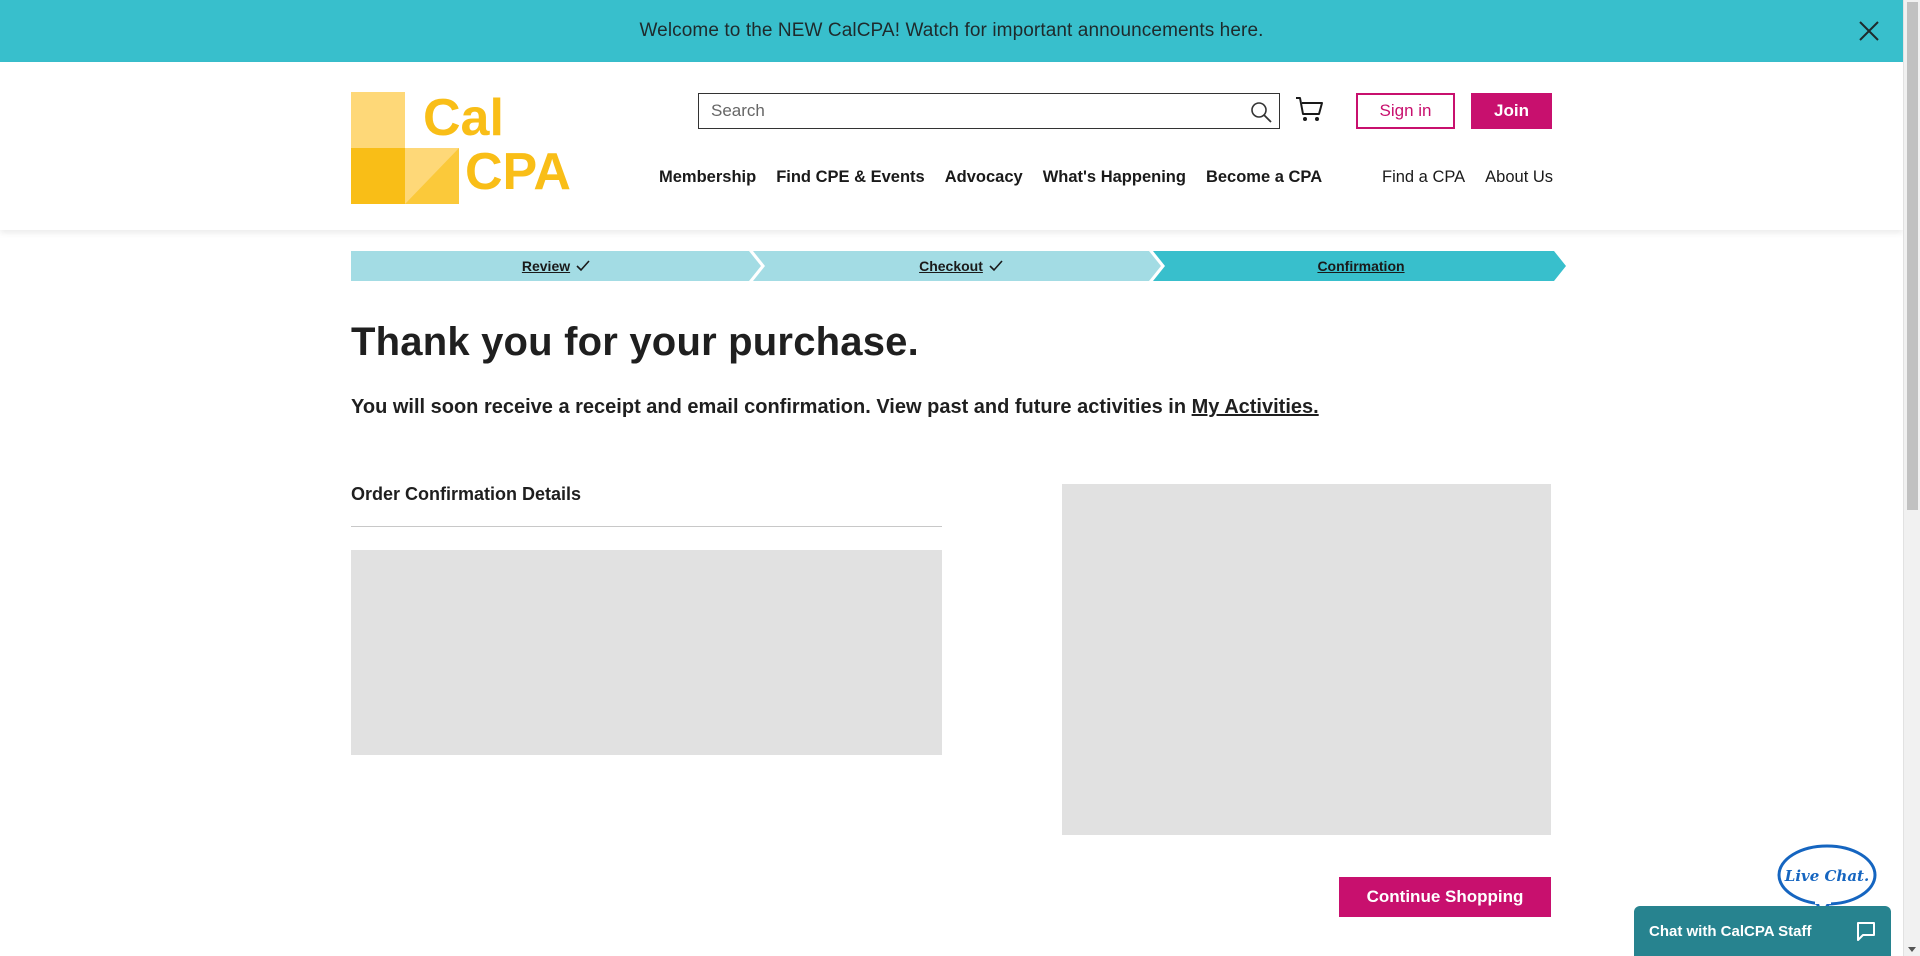 The width and height of the screenshot is (1920, 956). What do you see at coordinates (635, 342) in the screenshot?
I see `page-title: Thank you for your purchase.` at bounding box center [635, 342].